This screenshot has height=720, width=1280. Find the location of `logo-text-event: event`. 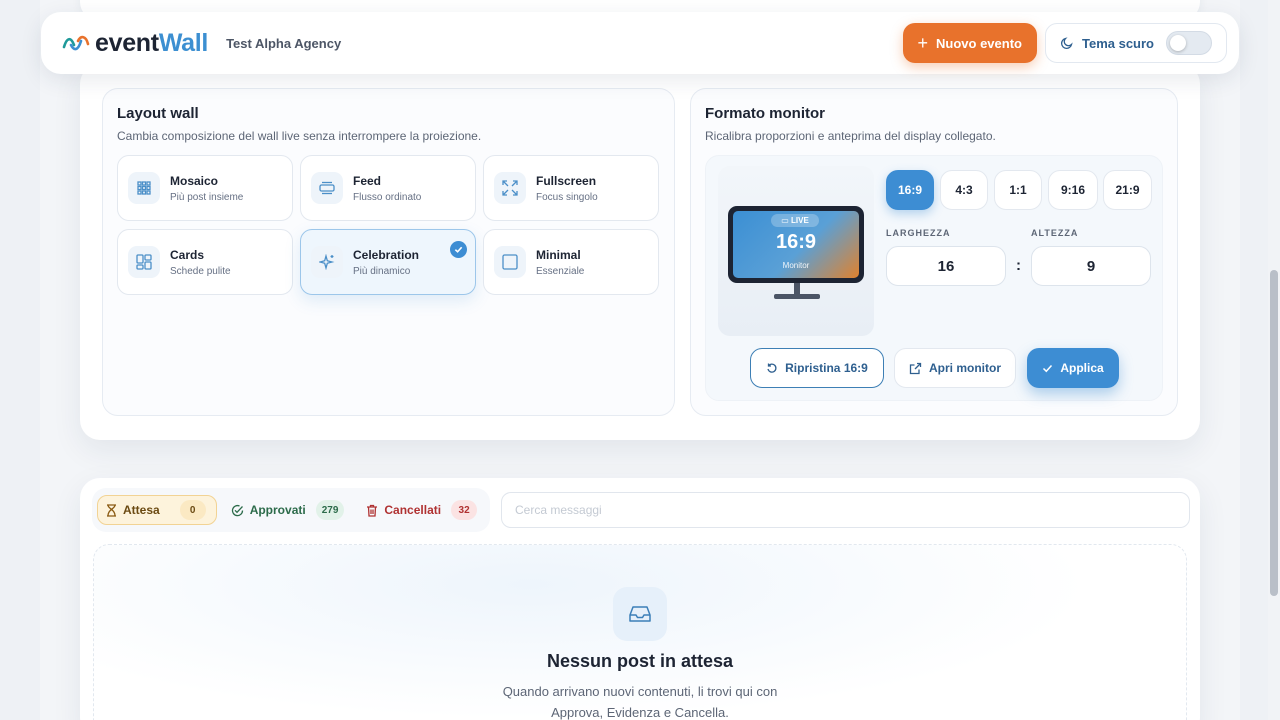

logo-text-event: event is located at coordinates (127, 42).